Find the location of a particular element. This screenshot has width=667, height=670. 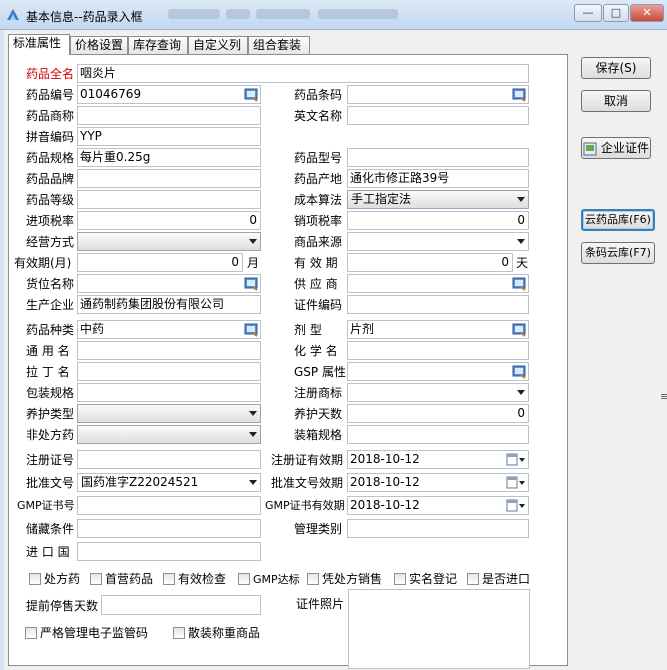

prescription-checkbox is located at coordinates (35, 579).